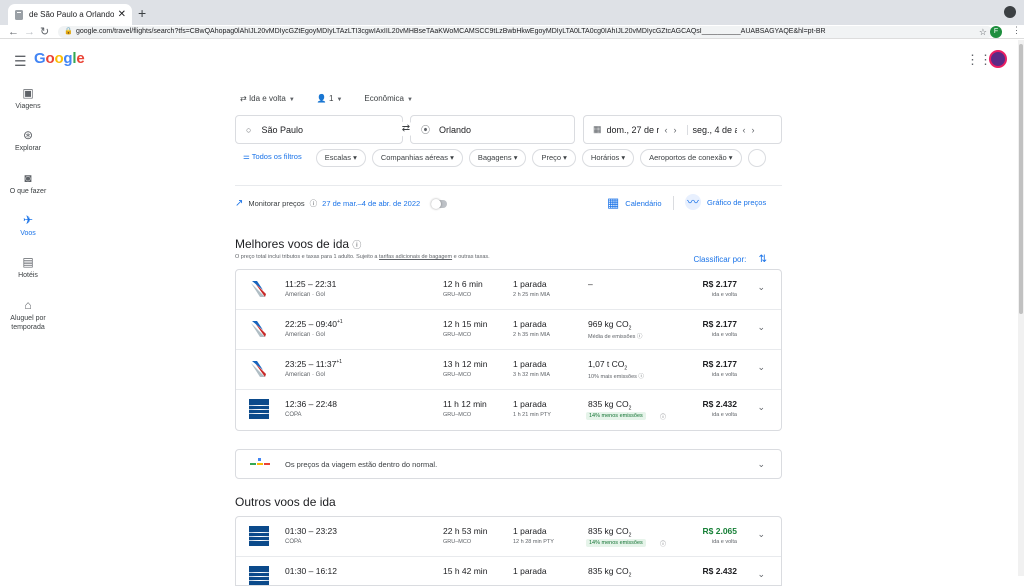 Image resolution: width=1024 pixels, height=586 pixels. What do you see at coordinates (492, 129) in the screenshot?
I see `destination-field: ⦿ Orlando` at bounding box center [492, 129].